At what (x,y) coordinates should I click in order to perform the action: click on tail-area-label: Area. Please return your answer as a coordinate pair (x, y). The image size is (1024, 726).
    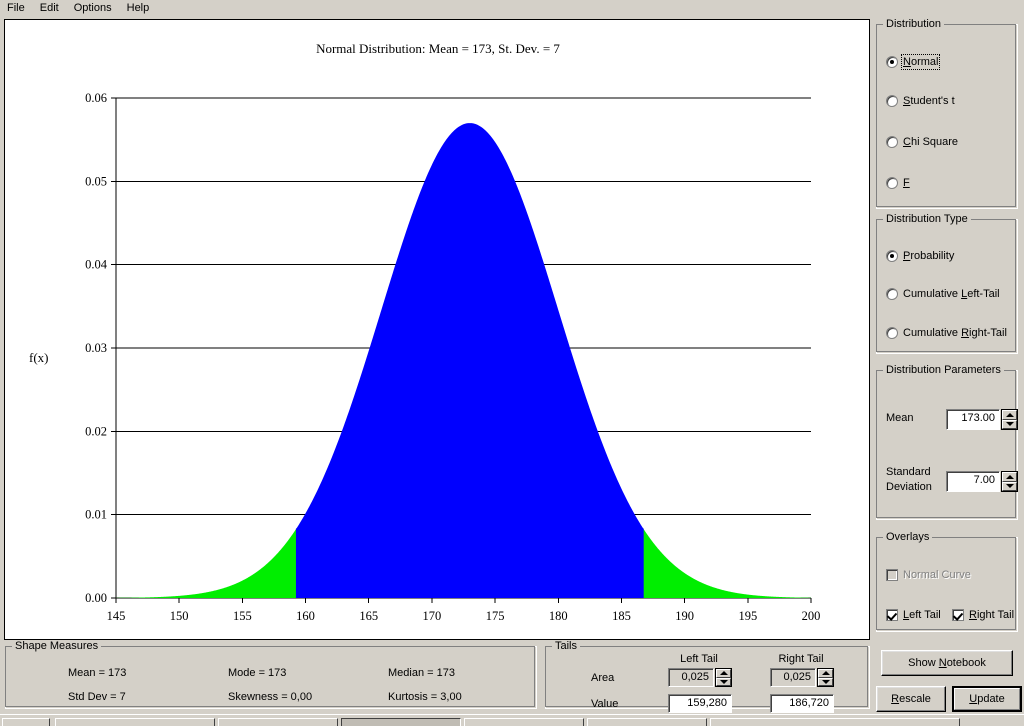
    Looking at the image, I should click on (603, 678).